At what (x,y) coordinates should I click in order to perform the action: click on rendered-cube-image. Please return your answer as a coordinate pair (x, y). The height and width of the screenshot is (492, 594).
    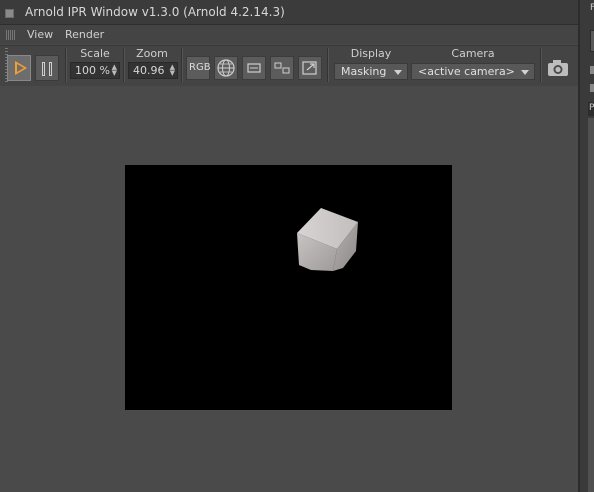
    Looking at the image, I should click on (327, 239).